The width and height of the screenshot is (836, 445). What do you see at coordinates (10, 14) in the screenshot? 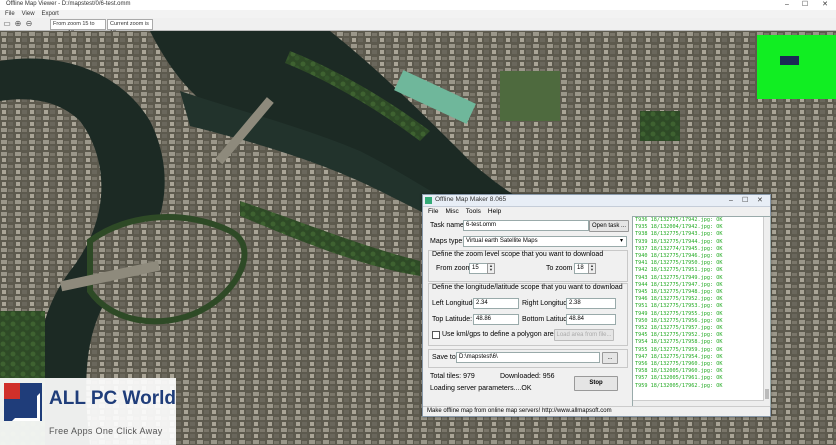
I see `menu-file: File` at bounding box center [10, 14].